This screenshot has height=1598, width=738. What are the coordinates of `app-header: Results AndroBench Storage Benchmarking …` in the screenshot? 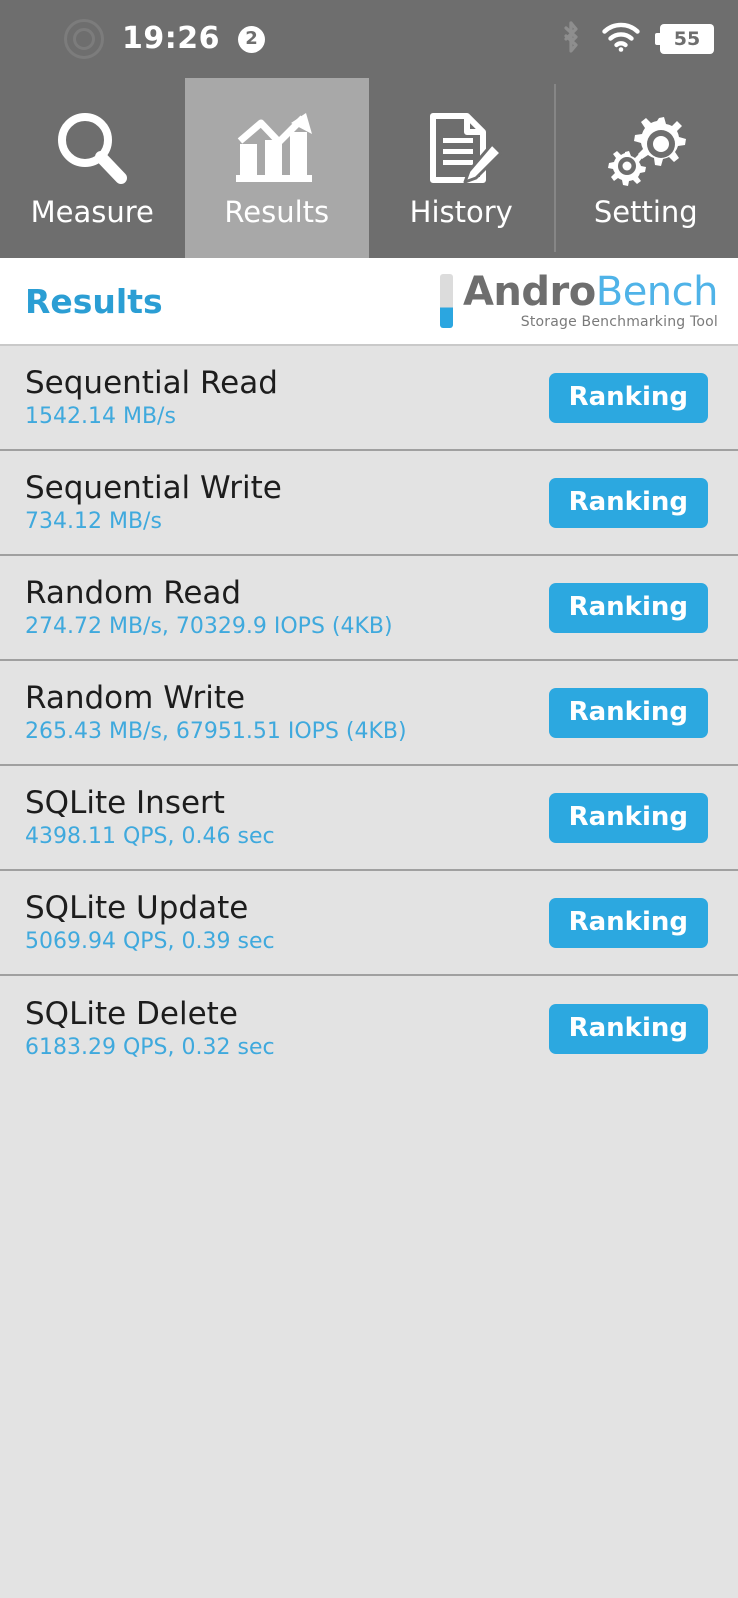 It's located at (369, 302).